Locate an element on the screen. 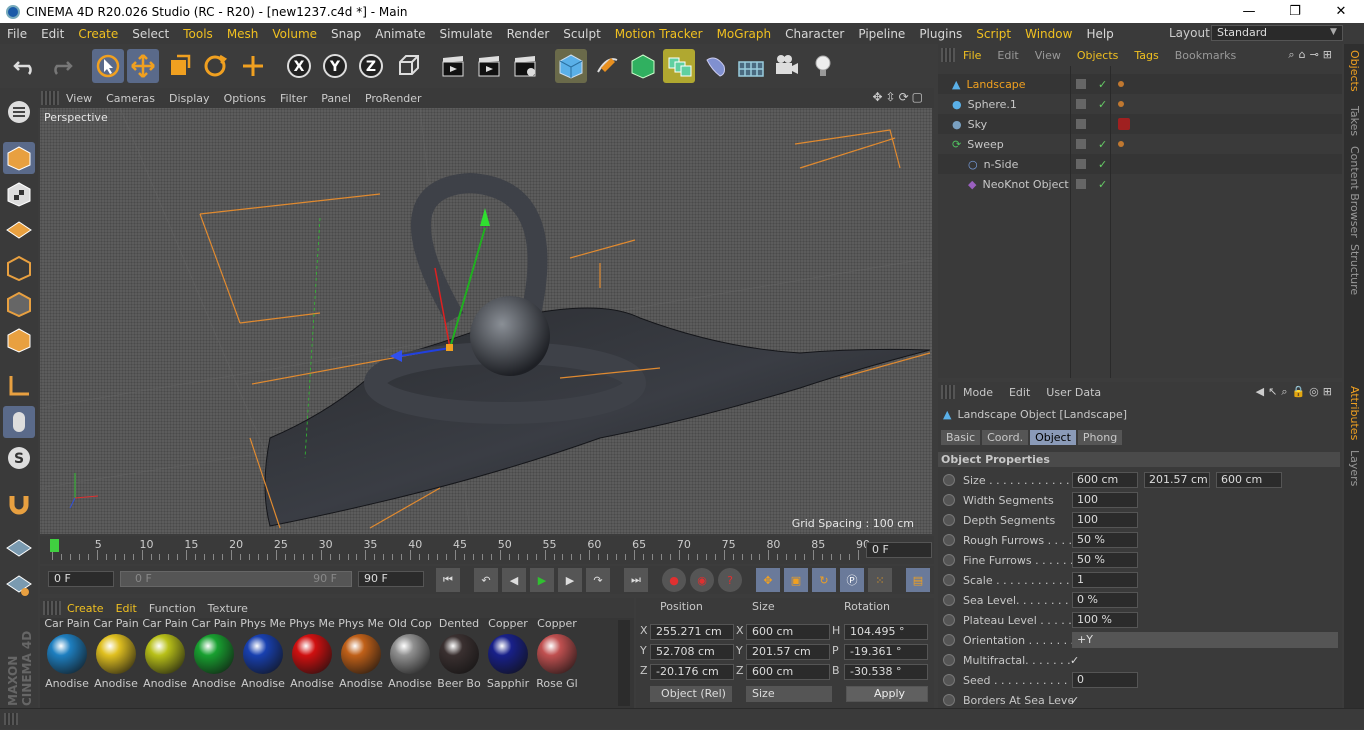  menu-file: File is located at coordinates (17, 34).